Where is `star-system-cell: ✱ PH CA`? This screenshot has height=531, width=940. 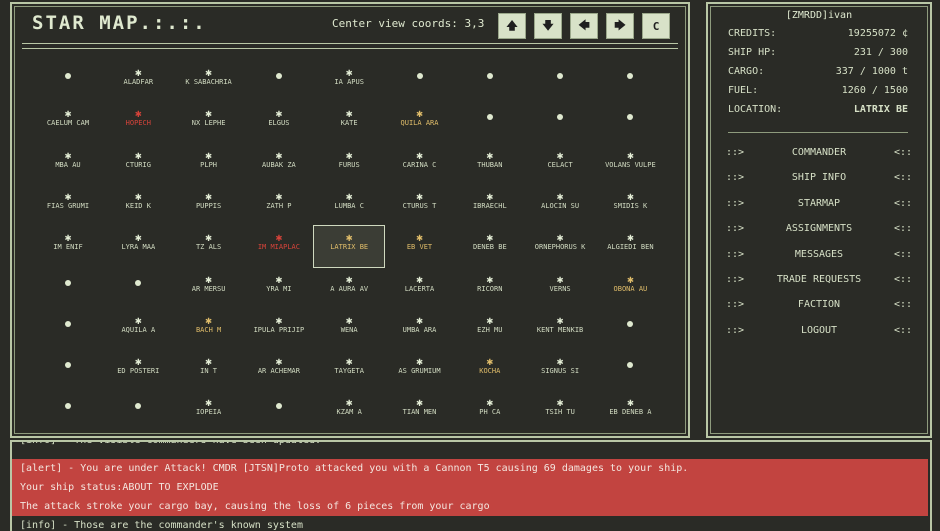
star-system-cell: ✱ PH CA is located at coordinates (490, 411).